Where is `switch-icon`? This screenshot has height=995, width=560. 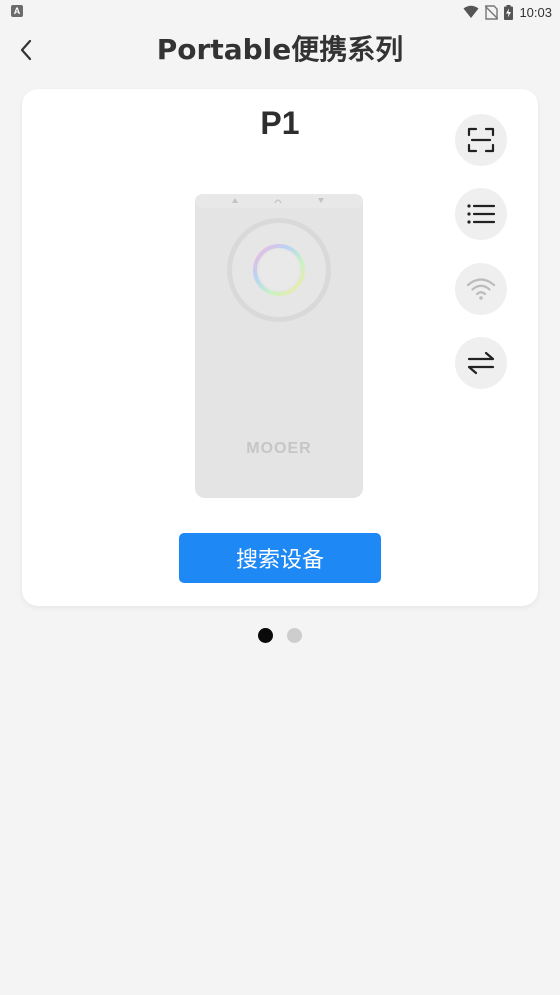 switch-icon is located at coordinates (481, 363).